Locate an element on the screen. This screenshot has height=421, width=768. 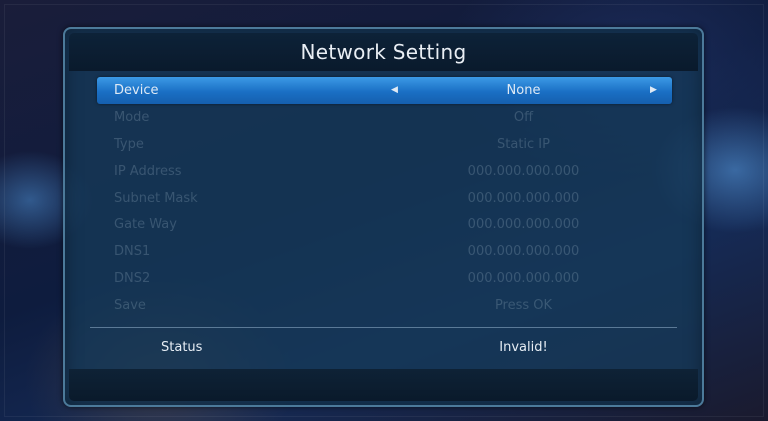
menu-row-label: DNS2 is located at coordinates (132, 279).